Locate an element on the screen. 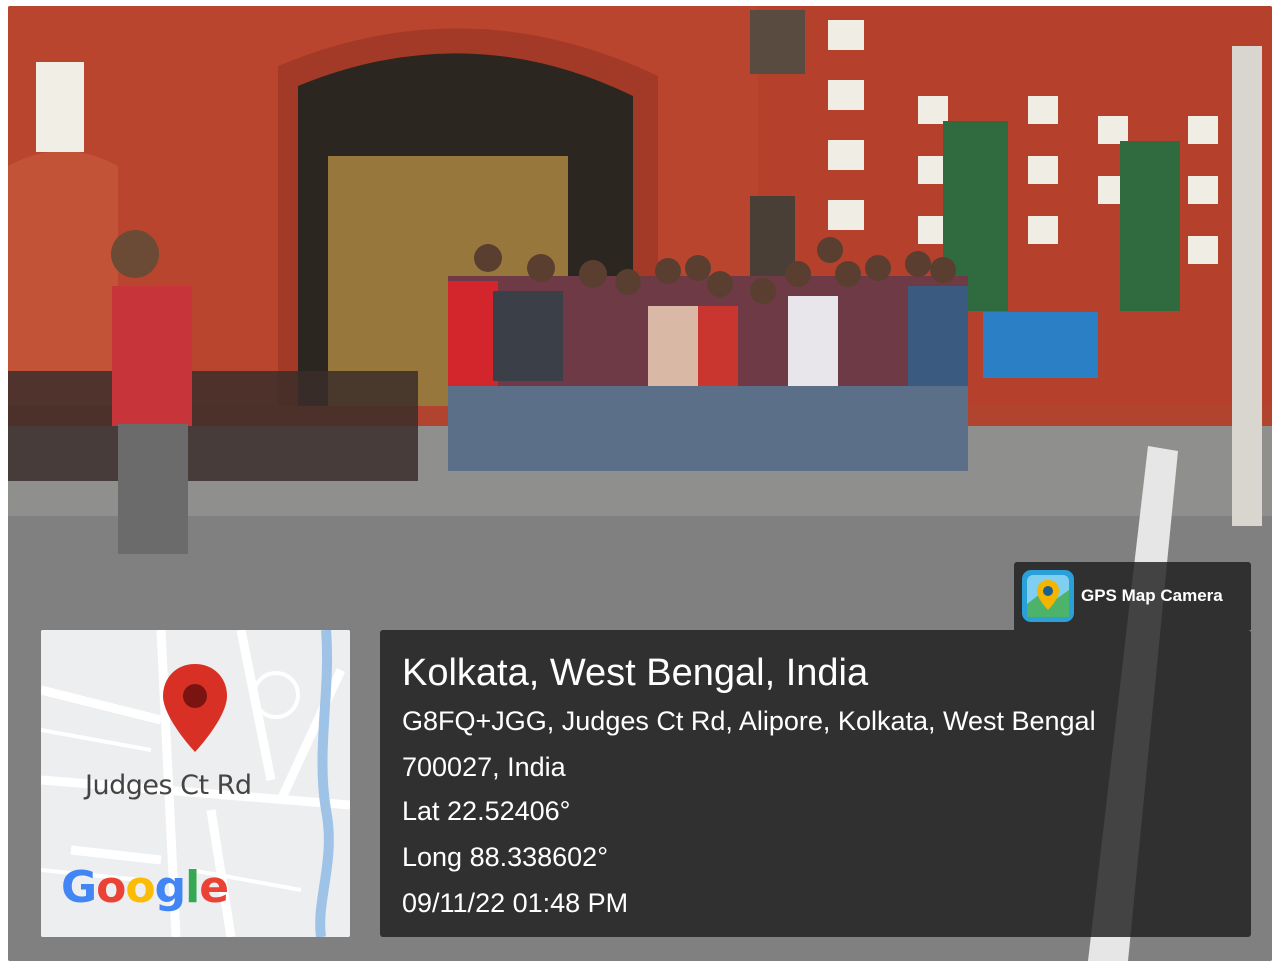  google-logo-letter: G is located at coordinates (79, 887).